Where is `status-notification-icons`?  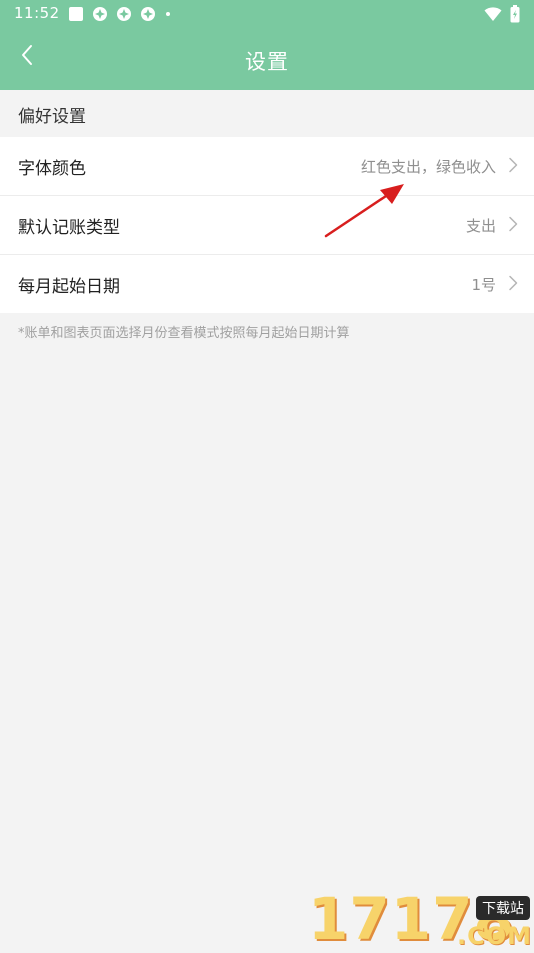
status-notification-icons is located at coordinates (120, 16).